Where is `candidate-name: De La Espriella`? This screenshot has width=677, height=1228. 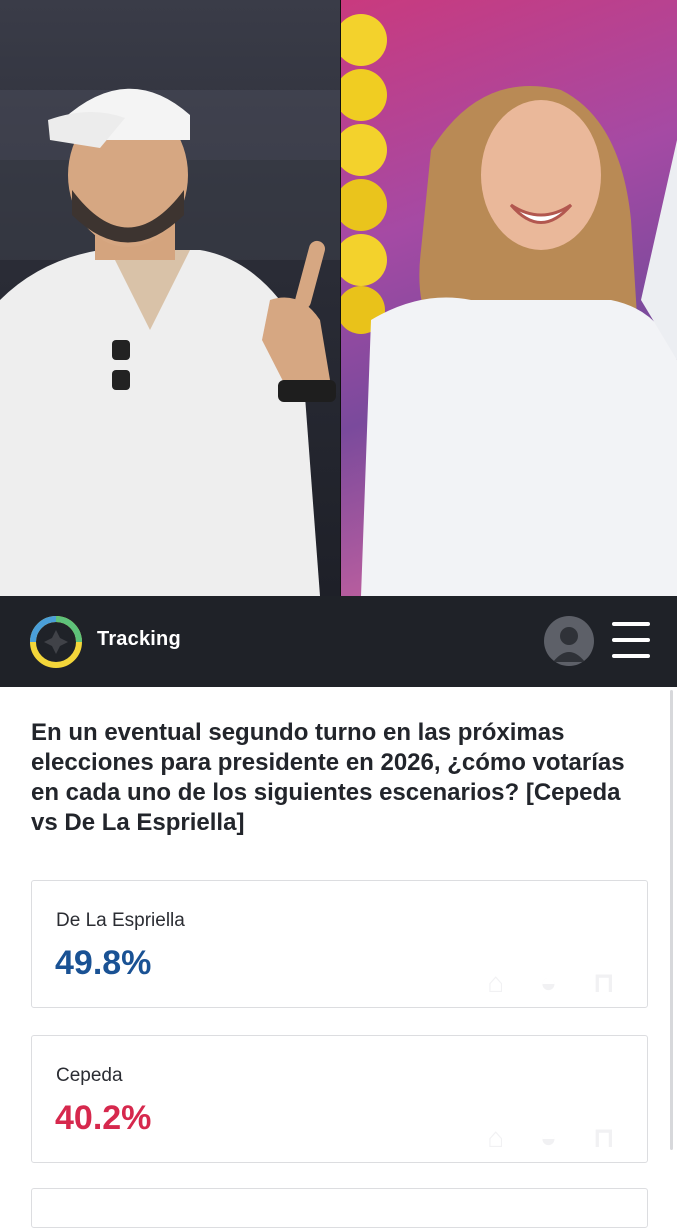
candidate-name: De La Espriella is located at coordinates (120, 920).